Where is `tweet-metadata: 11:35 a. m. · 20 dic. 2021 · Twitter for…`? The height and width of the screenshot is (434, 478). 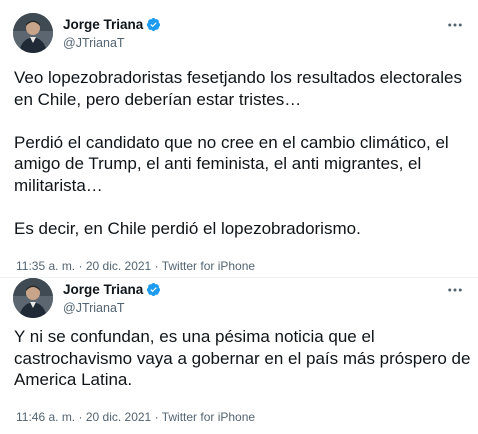
tweet-metadata: 11:35 a. m. · 20 dic. 2021 · Twitter for… is located at coordinates (135, 266).